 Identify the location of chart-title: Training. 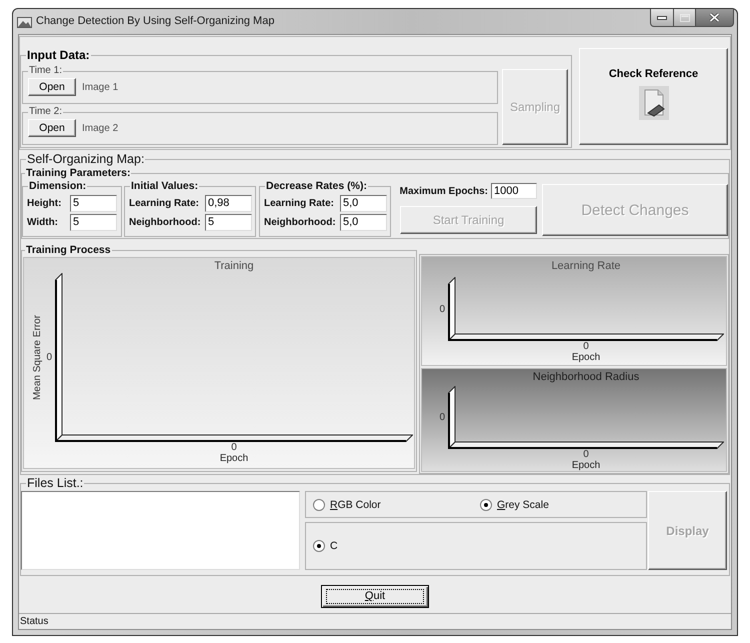
(234, 266).